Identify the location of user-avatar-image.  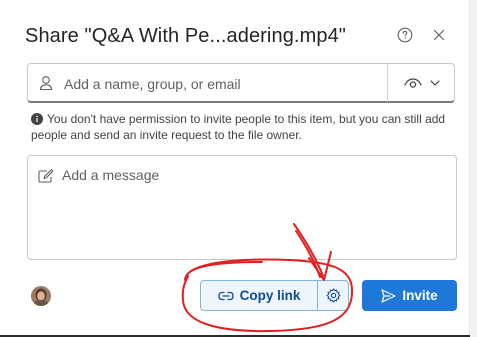
(41, 296).